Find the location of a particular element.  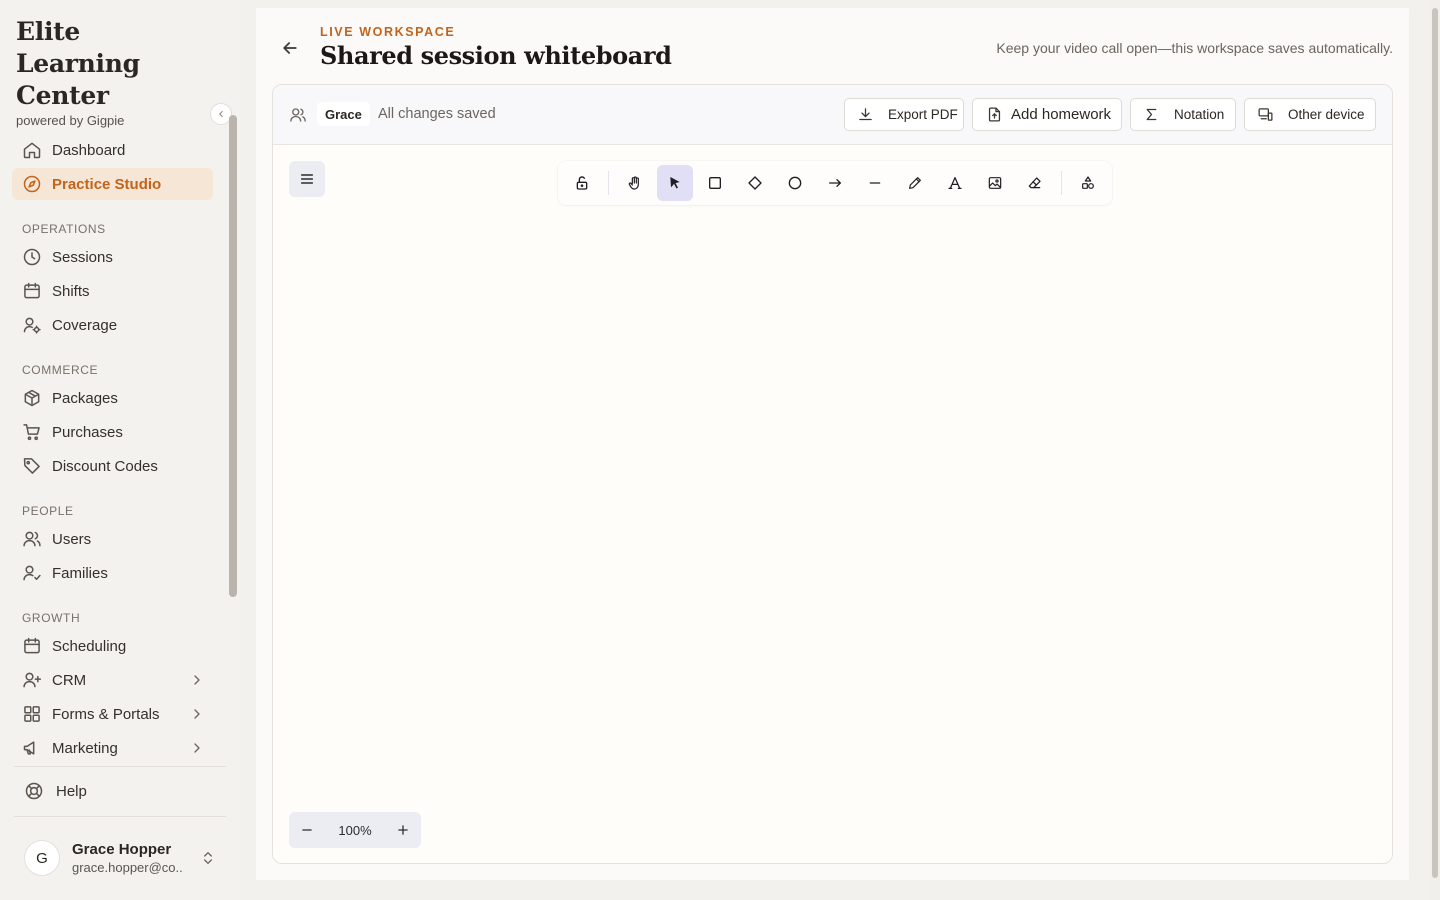

sidebar-item-label: Users is located at coordinates (72, 539).